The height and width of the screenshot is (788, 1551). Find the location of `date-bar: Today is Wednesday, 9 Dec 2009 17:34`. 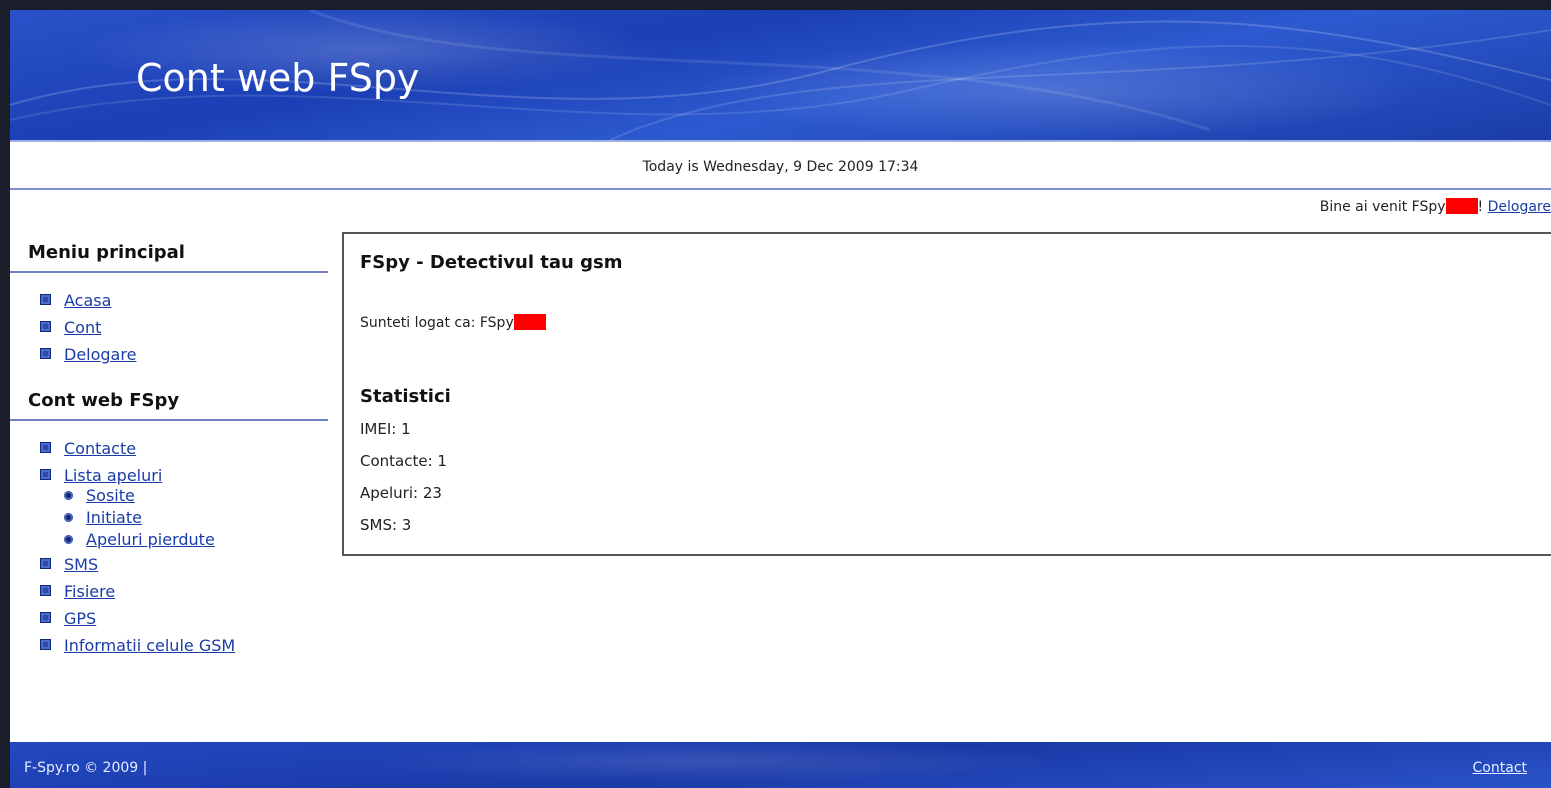

date-bar: Today is Wednesday, 9 Dec 2009 17:34 is located at coordinates (780, 166).